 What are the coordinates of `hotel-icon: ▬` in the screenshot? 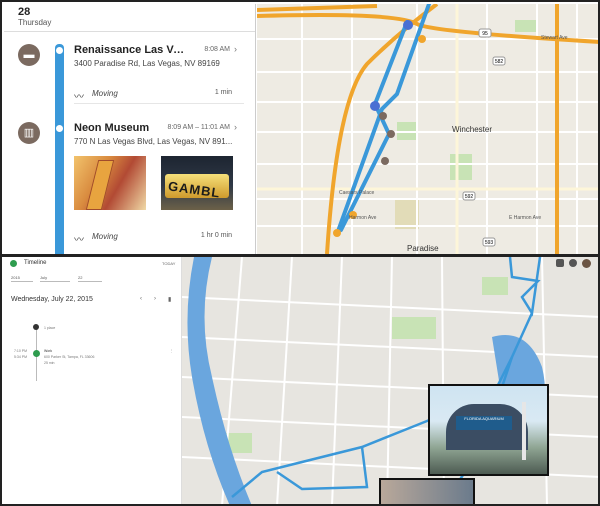 It's located at (29, 55).